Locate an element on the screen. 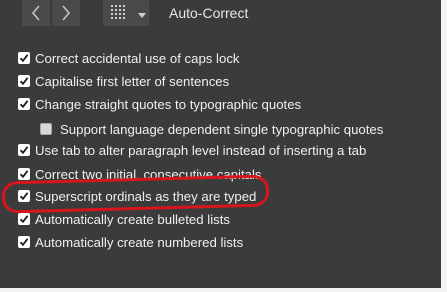  grid-view-button is located at coordinates (119, 13).